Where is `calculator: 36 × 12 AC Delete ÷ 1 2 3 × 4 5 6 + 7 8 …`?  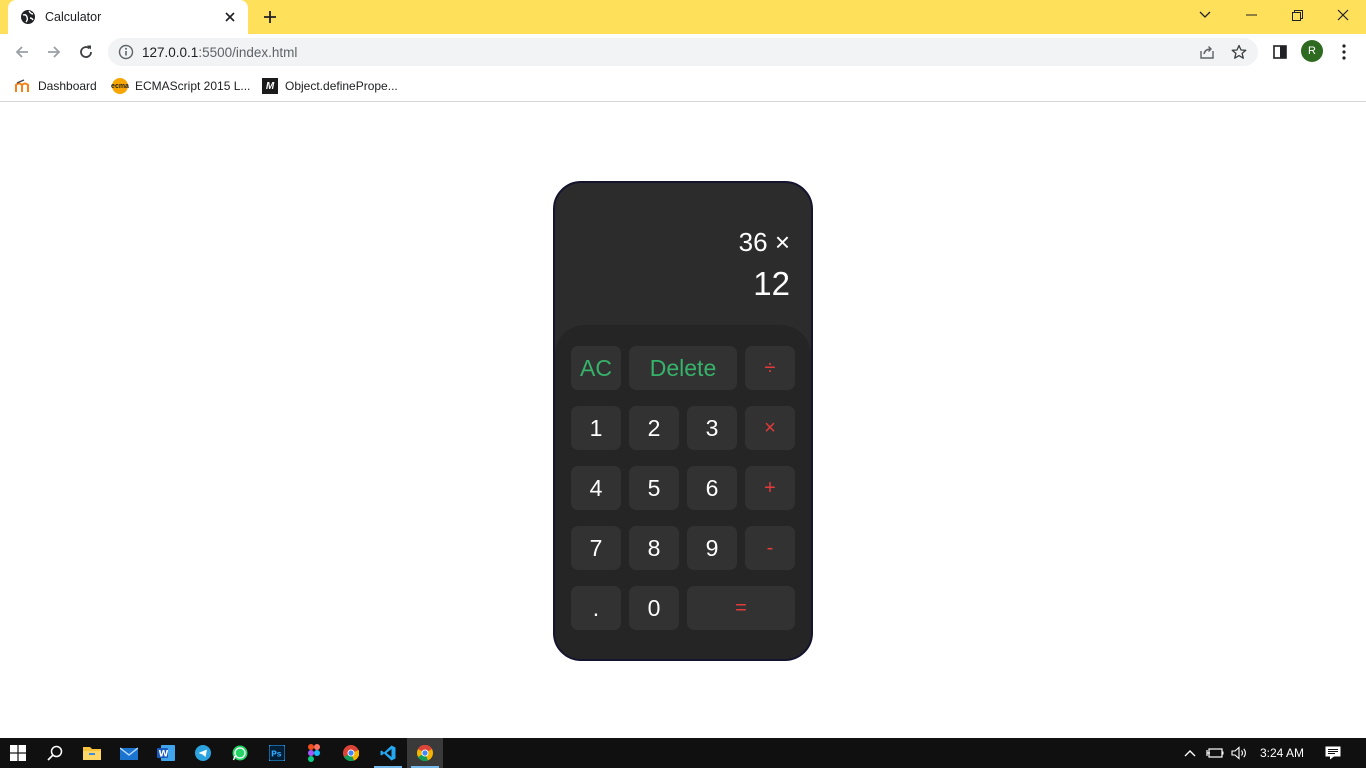 calculator: 36 × 12 AC Delete ÷ 1 2 3 × 4 5 6 + 7 8 … is located at coordinates (683, 421).